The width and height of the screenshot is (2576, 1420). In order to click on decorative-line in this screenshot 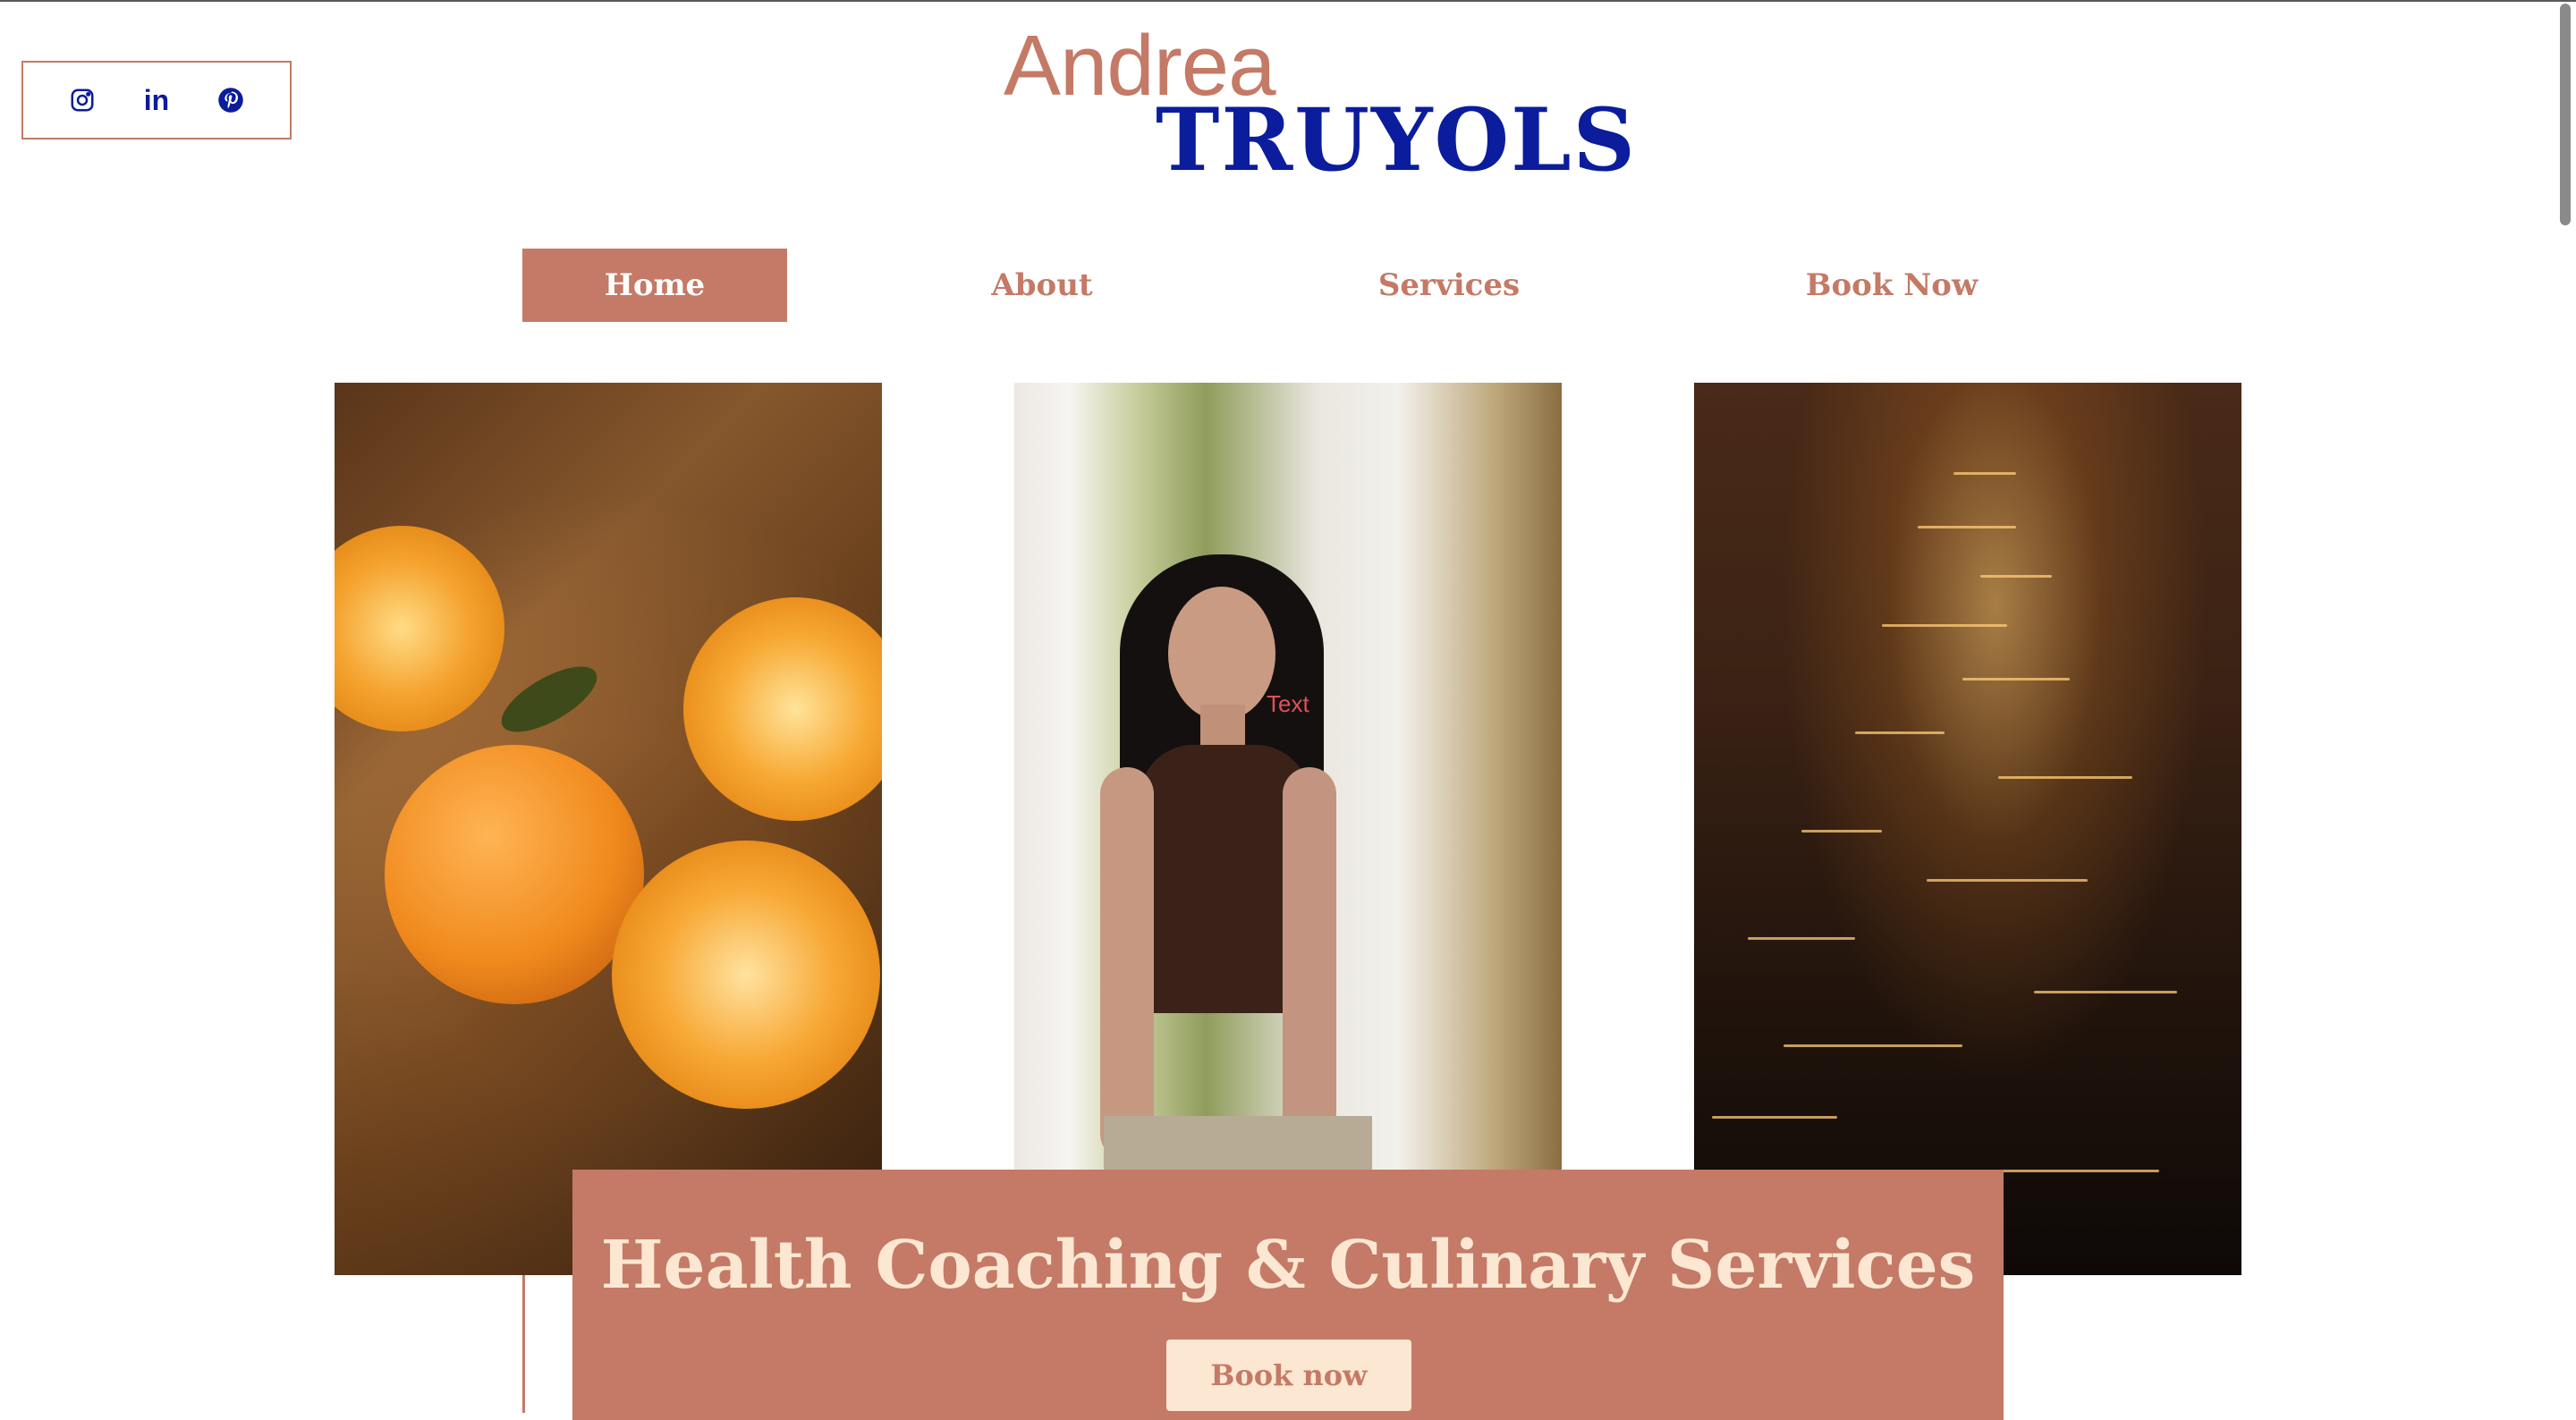, I will do `click(523, 1344)`.